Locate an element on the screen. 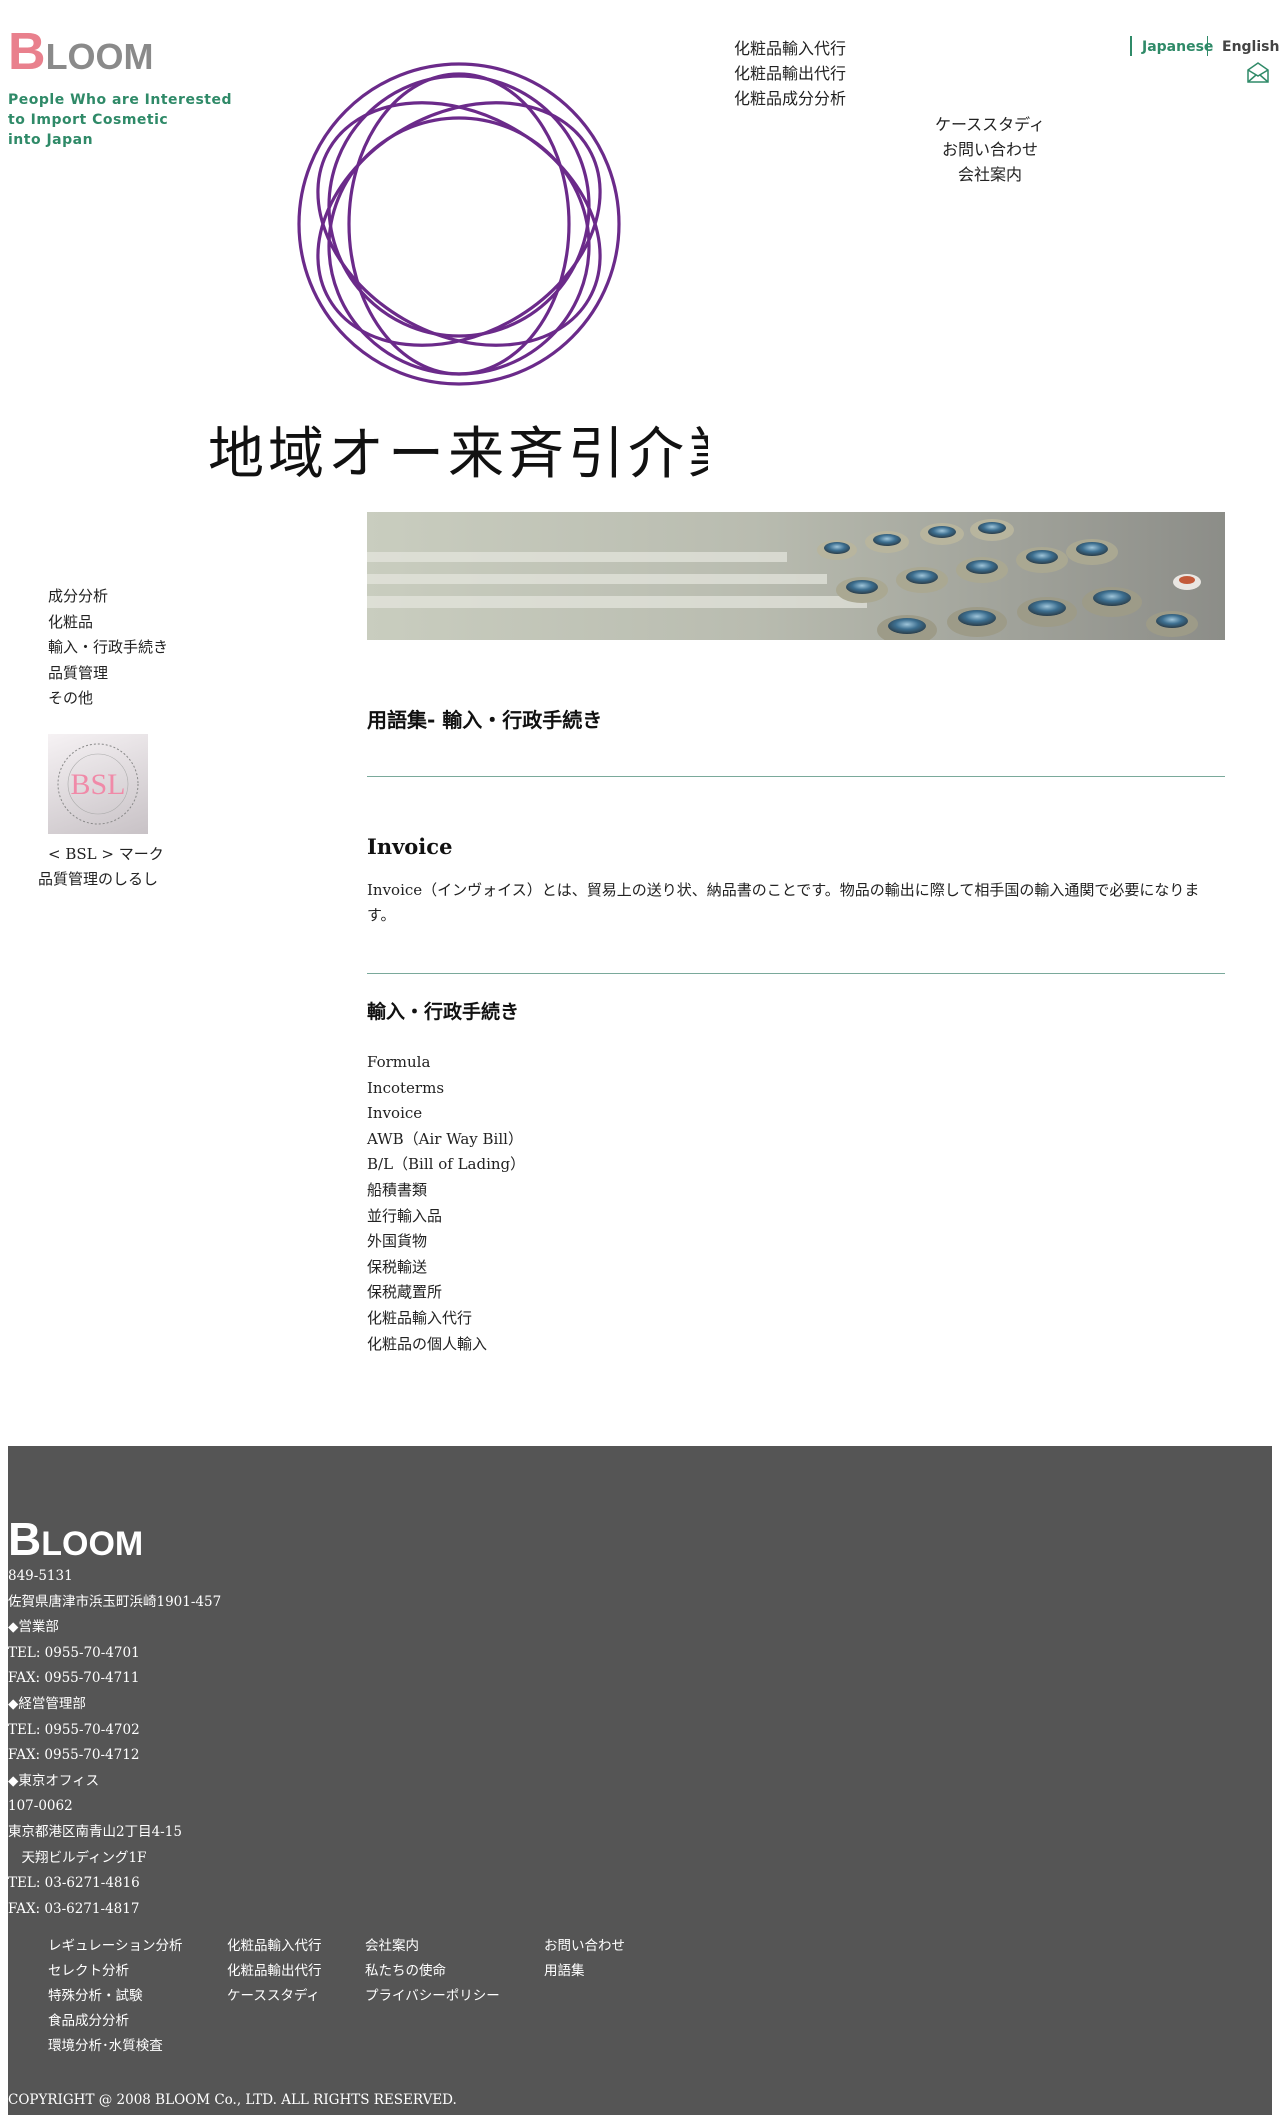 The height and width of the screenshot is (2123, 1280). footer-link: レギュレーション分析 is located at coordinates (115, 1946).